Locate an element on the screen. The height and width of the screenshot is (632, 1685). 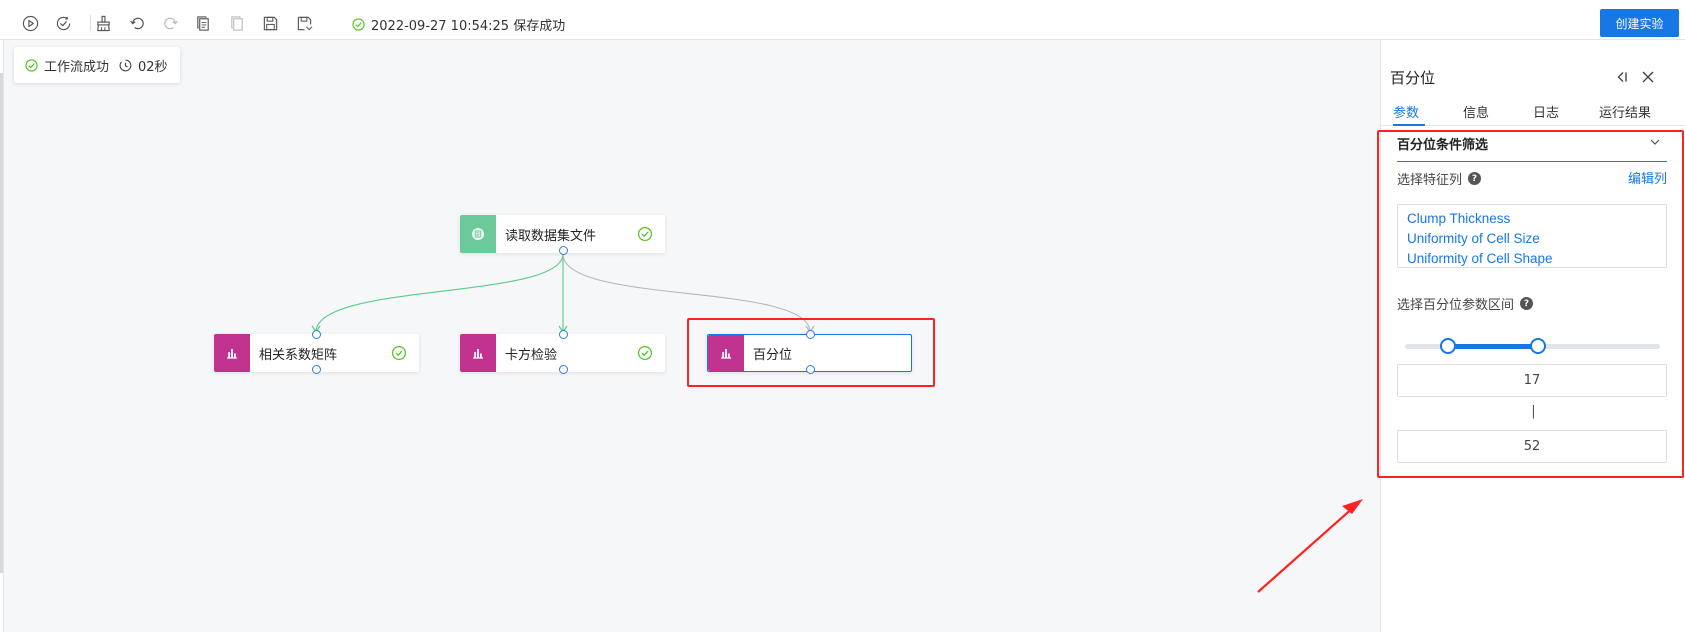
section-title: 百分位条件筛选 is located at coordinates (1443, 145).